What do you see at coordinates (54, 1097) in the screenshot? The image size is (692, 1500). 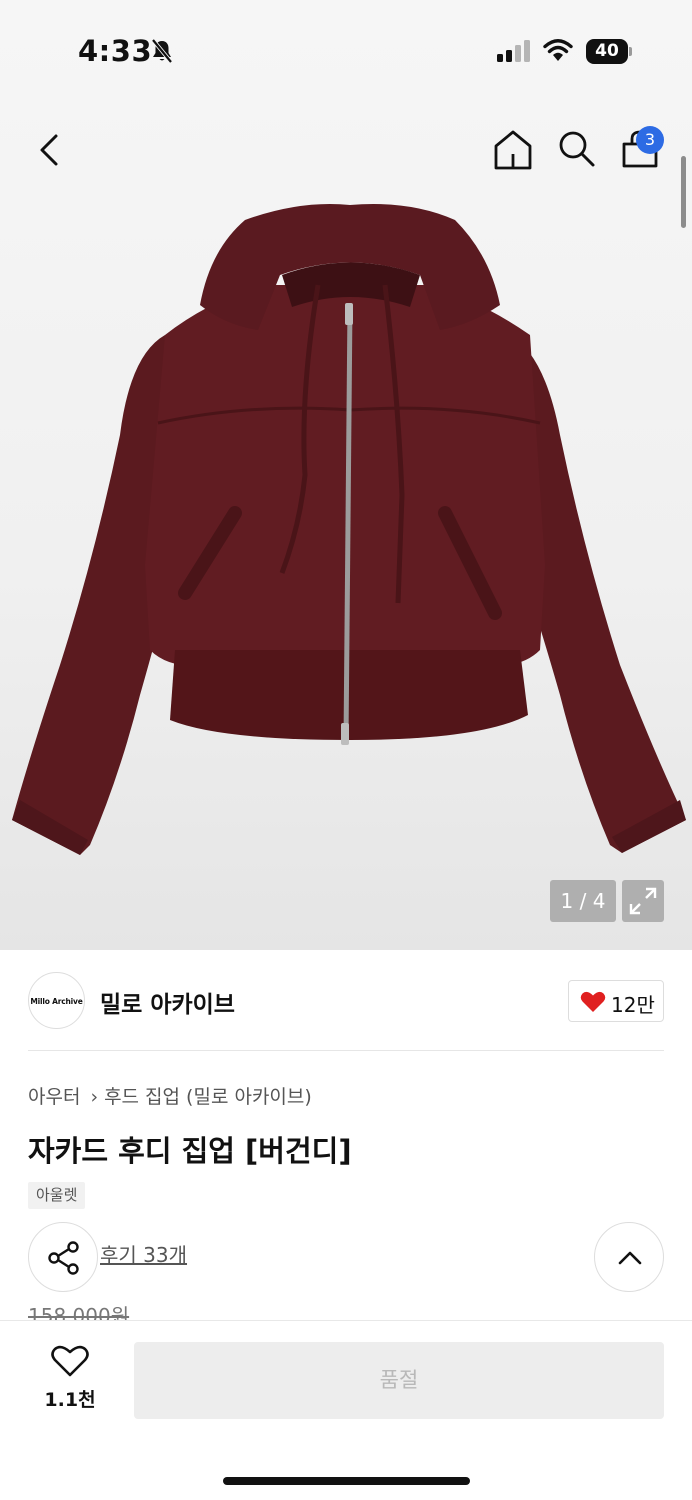 I see `breadcrumb-item: 아우터` at bounding box center [54, 1097].